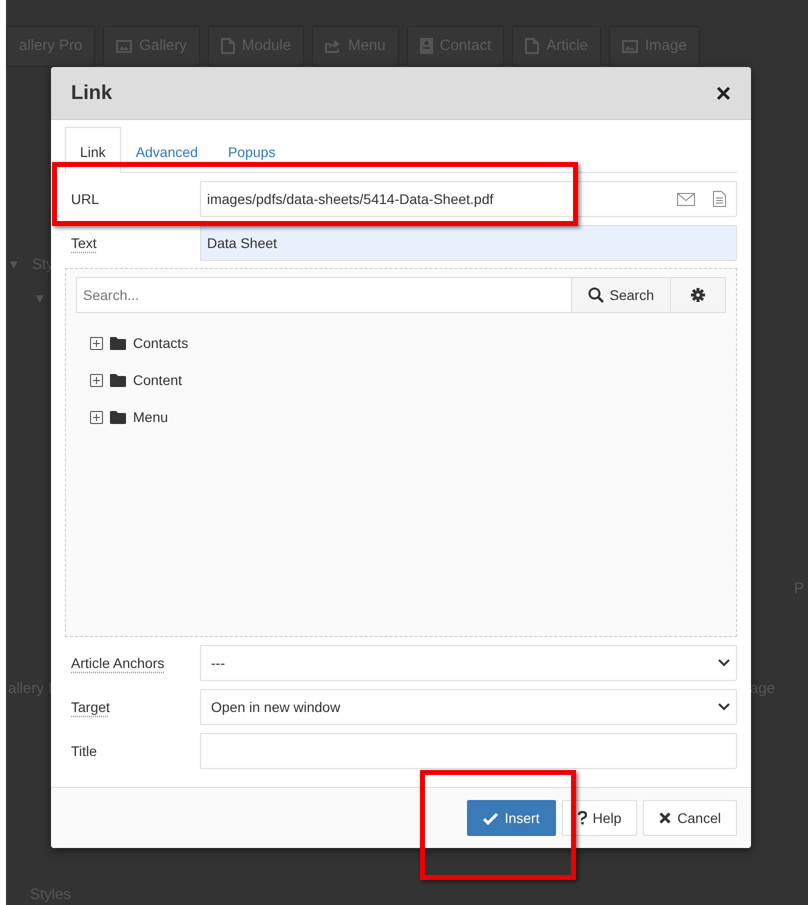 The image size is (808, 905). I want to click on field-label: Title, so click(84, 751).